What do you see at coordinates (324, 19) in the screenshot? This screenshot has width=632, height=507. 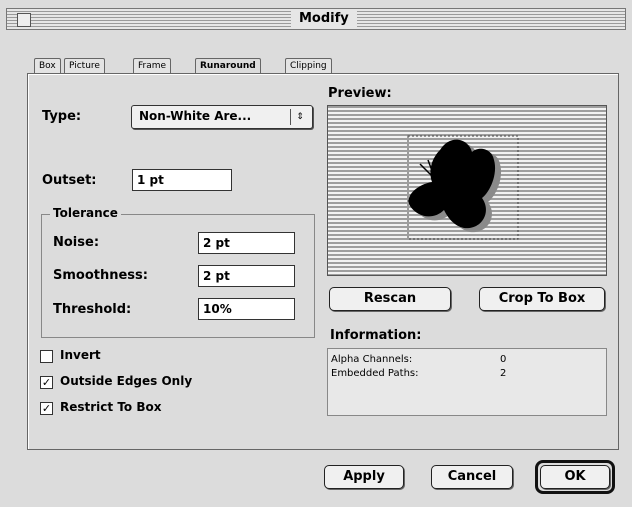 I see `window-title: Modify` at bounding box center [324, 19].